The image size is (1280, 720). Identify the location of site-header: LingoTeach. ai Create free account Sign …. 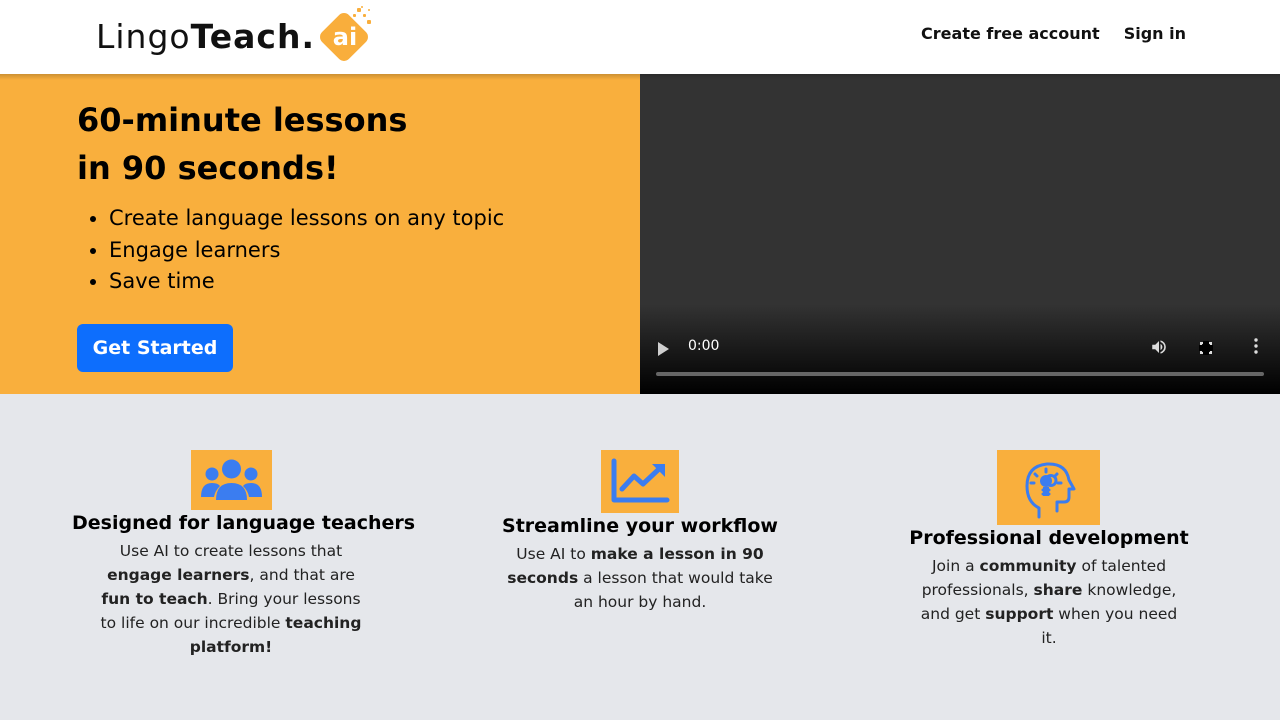
(640, 37).